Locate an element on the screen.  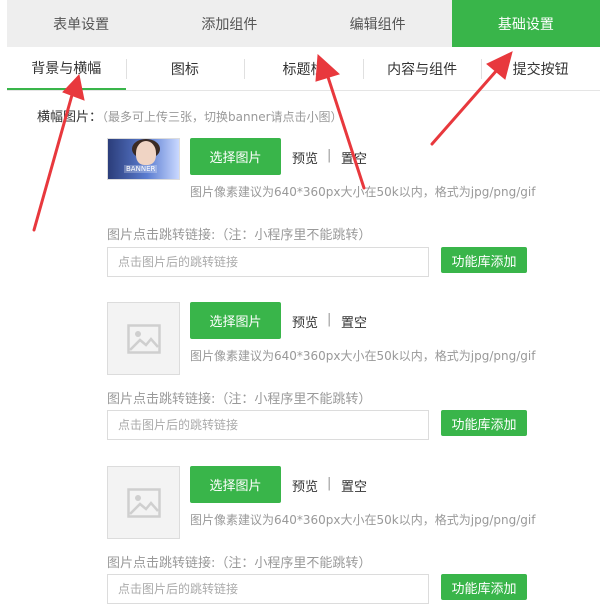
tab-add-component: 添加组件 is located at coordinates (229, 23).